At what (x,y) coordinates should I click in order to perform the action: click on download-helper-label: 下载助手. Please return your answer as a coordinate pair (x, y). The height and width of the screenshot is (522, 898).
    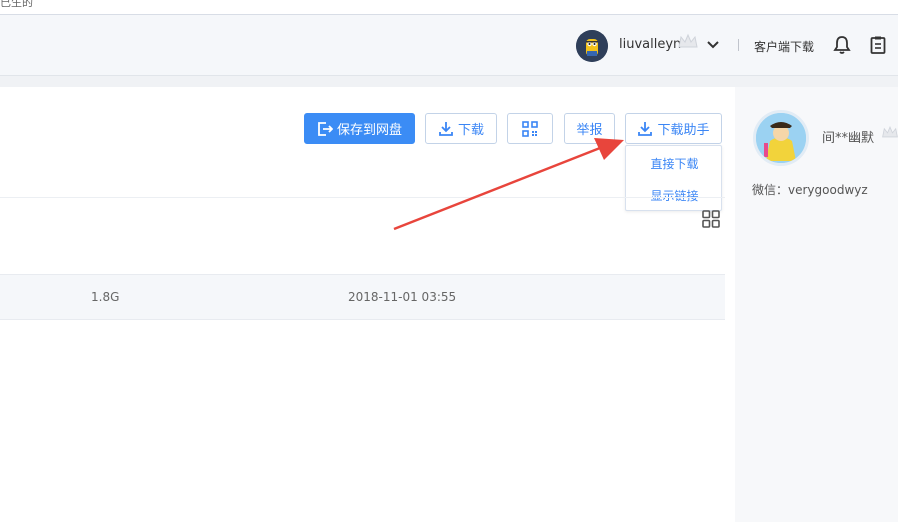
    Looking at the image, I should click on (683, 130).